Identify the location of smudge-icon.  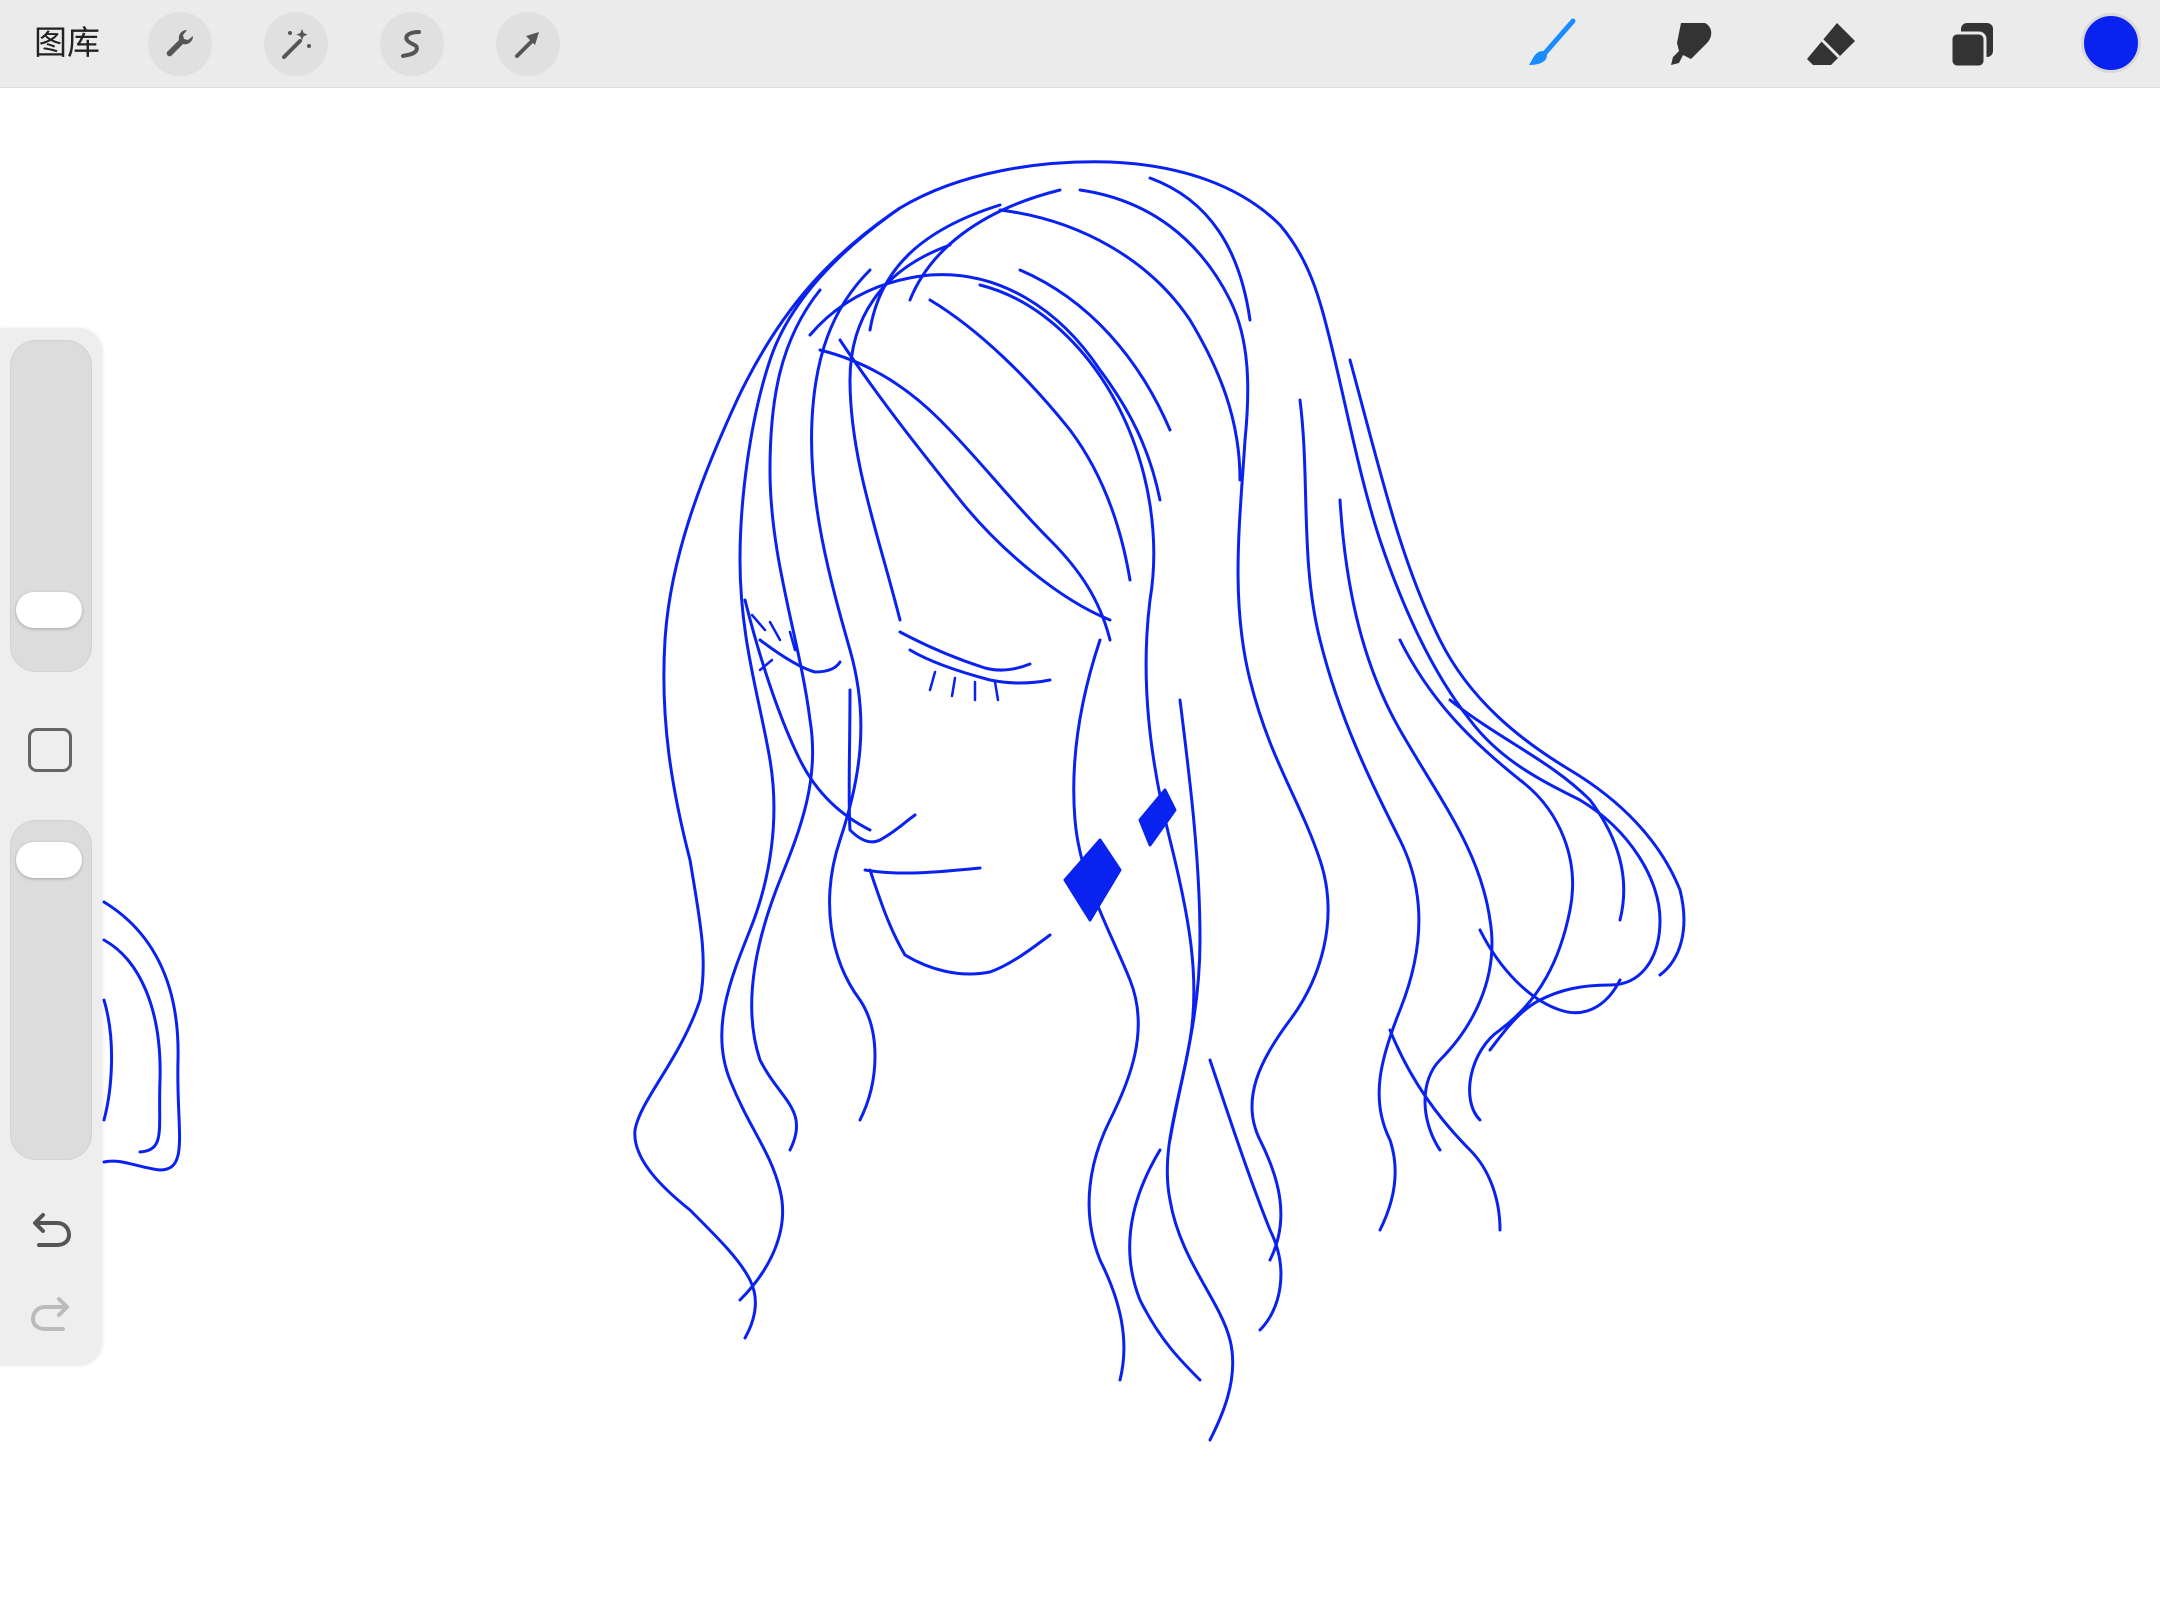
(1691, 44).